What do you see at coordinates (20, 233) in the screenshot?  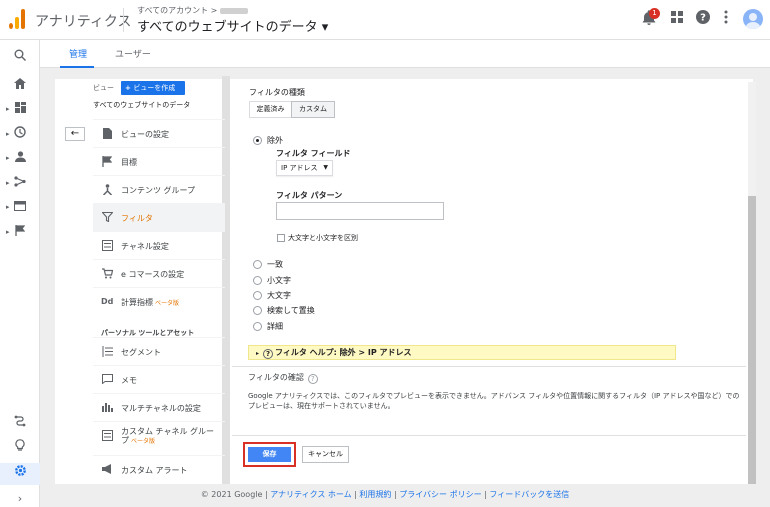 I see `conversions-icon` at bounding box center [20, 233].